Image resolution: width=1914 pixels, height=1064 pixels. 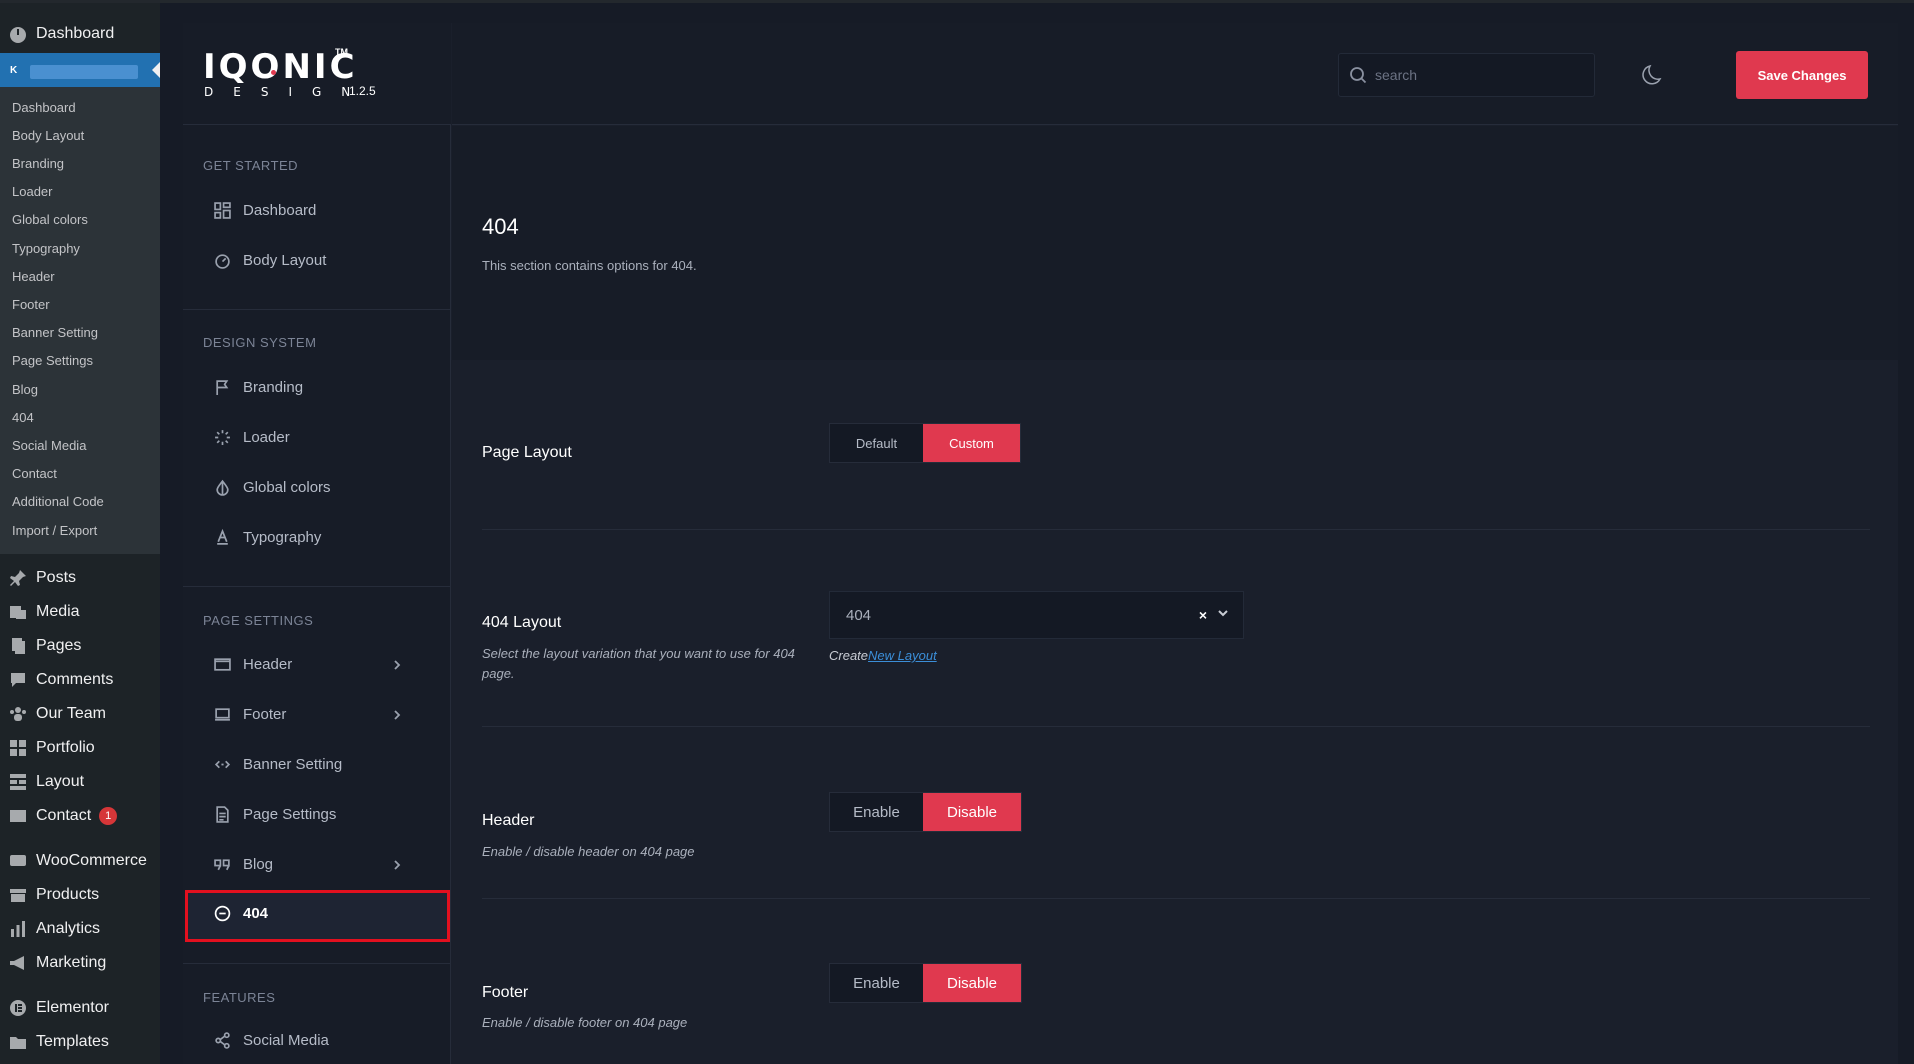 I want to click on wp-submenu-item: Branding, so click(x=38, y=163).